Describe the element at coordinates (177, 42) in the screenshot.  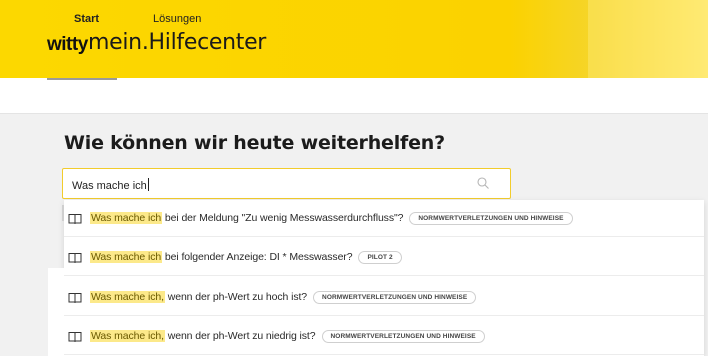
I see `app-title: mein.Hilfecenter` at that location.